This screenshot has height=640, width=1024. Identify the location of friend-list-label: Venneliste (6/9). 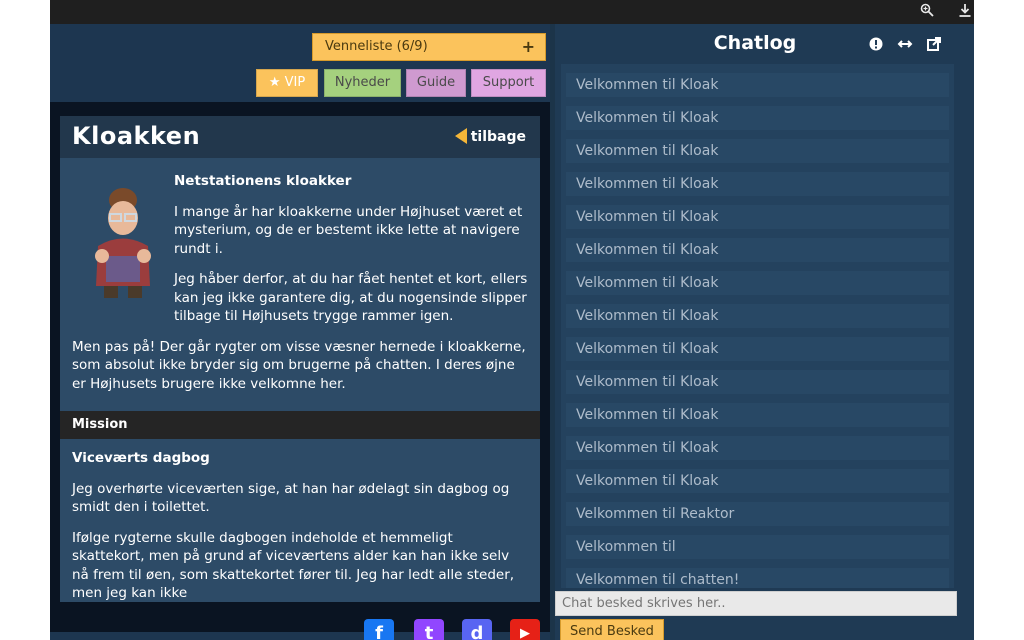
(376, 46).